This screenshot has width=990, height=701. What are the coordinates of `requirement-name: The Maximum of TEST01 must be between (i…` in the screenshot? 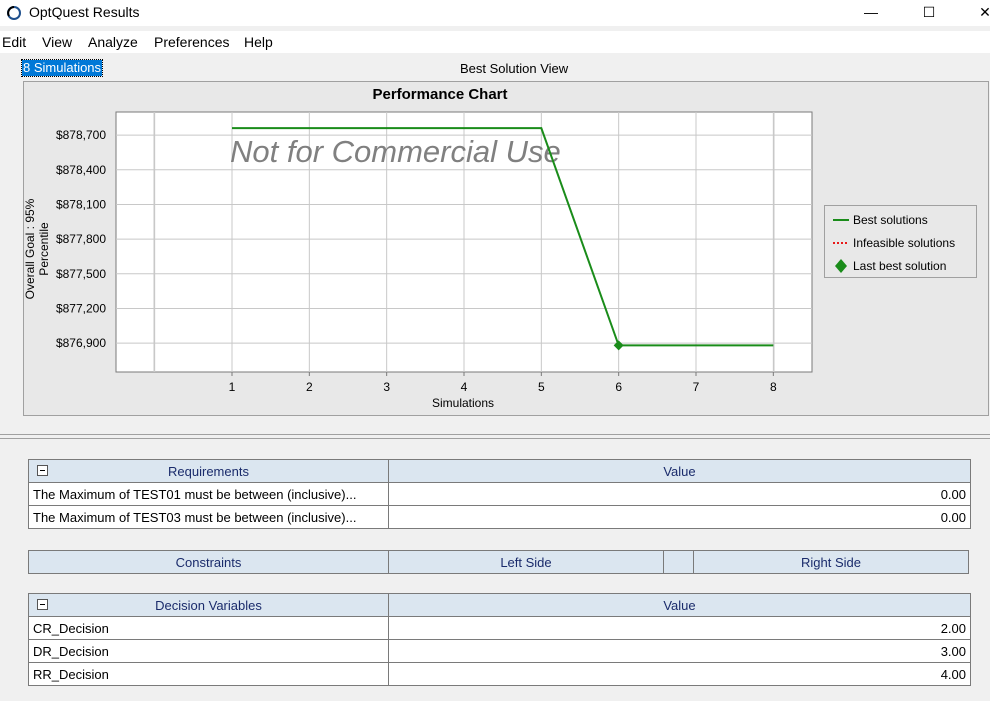 It's located at (208, 494).